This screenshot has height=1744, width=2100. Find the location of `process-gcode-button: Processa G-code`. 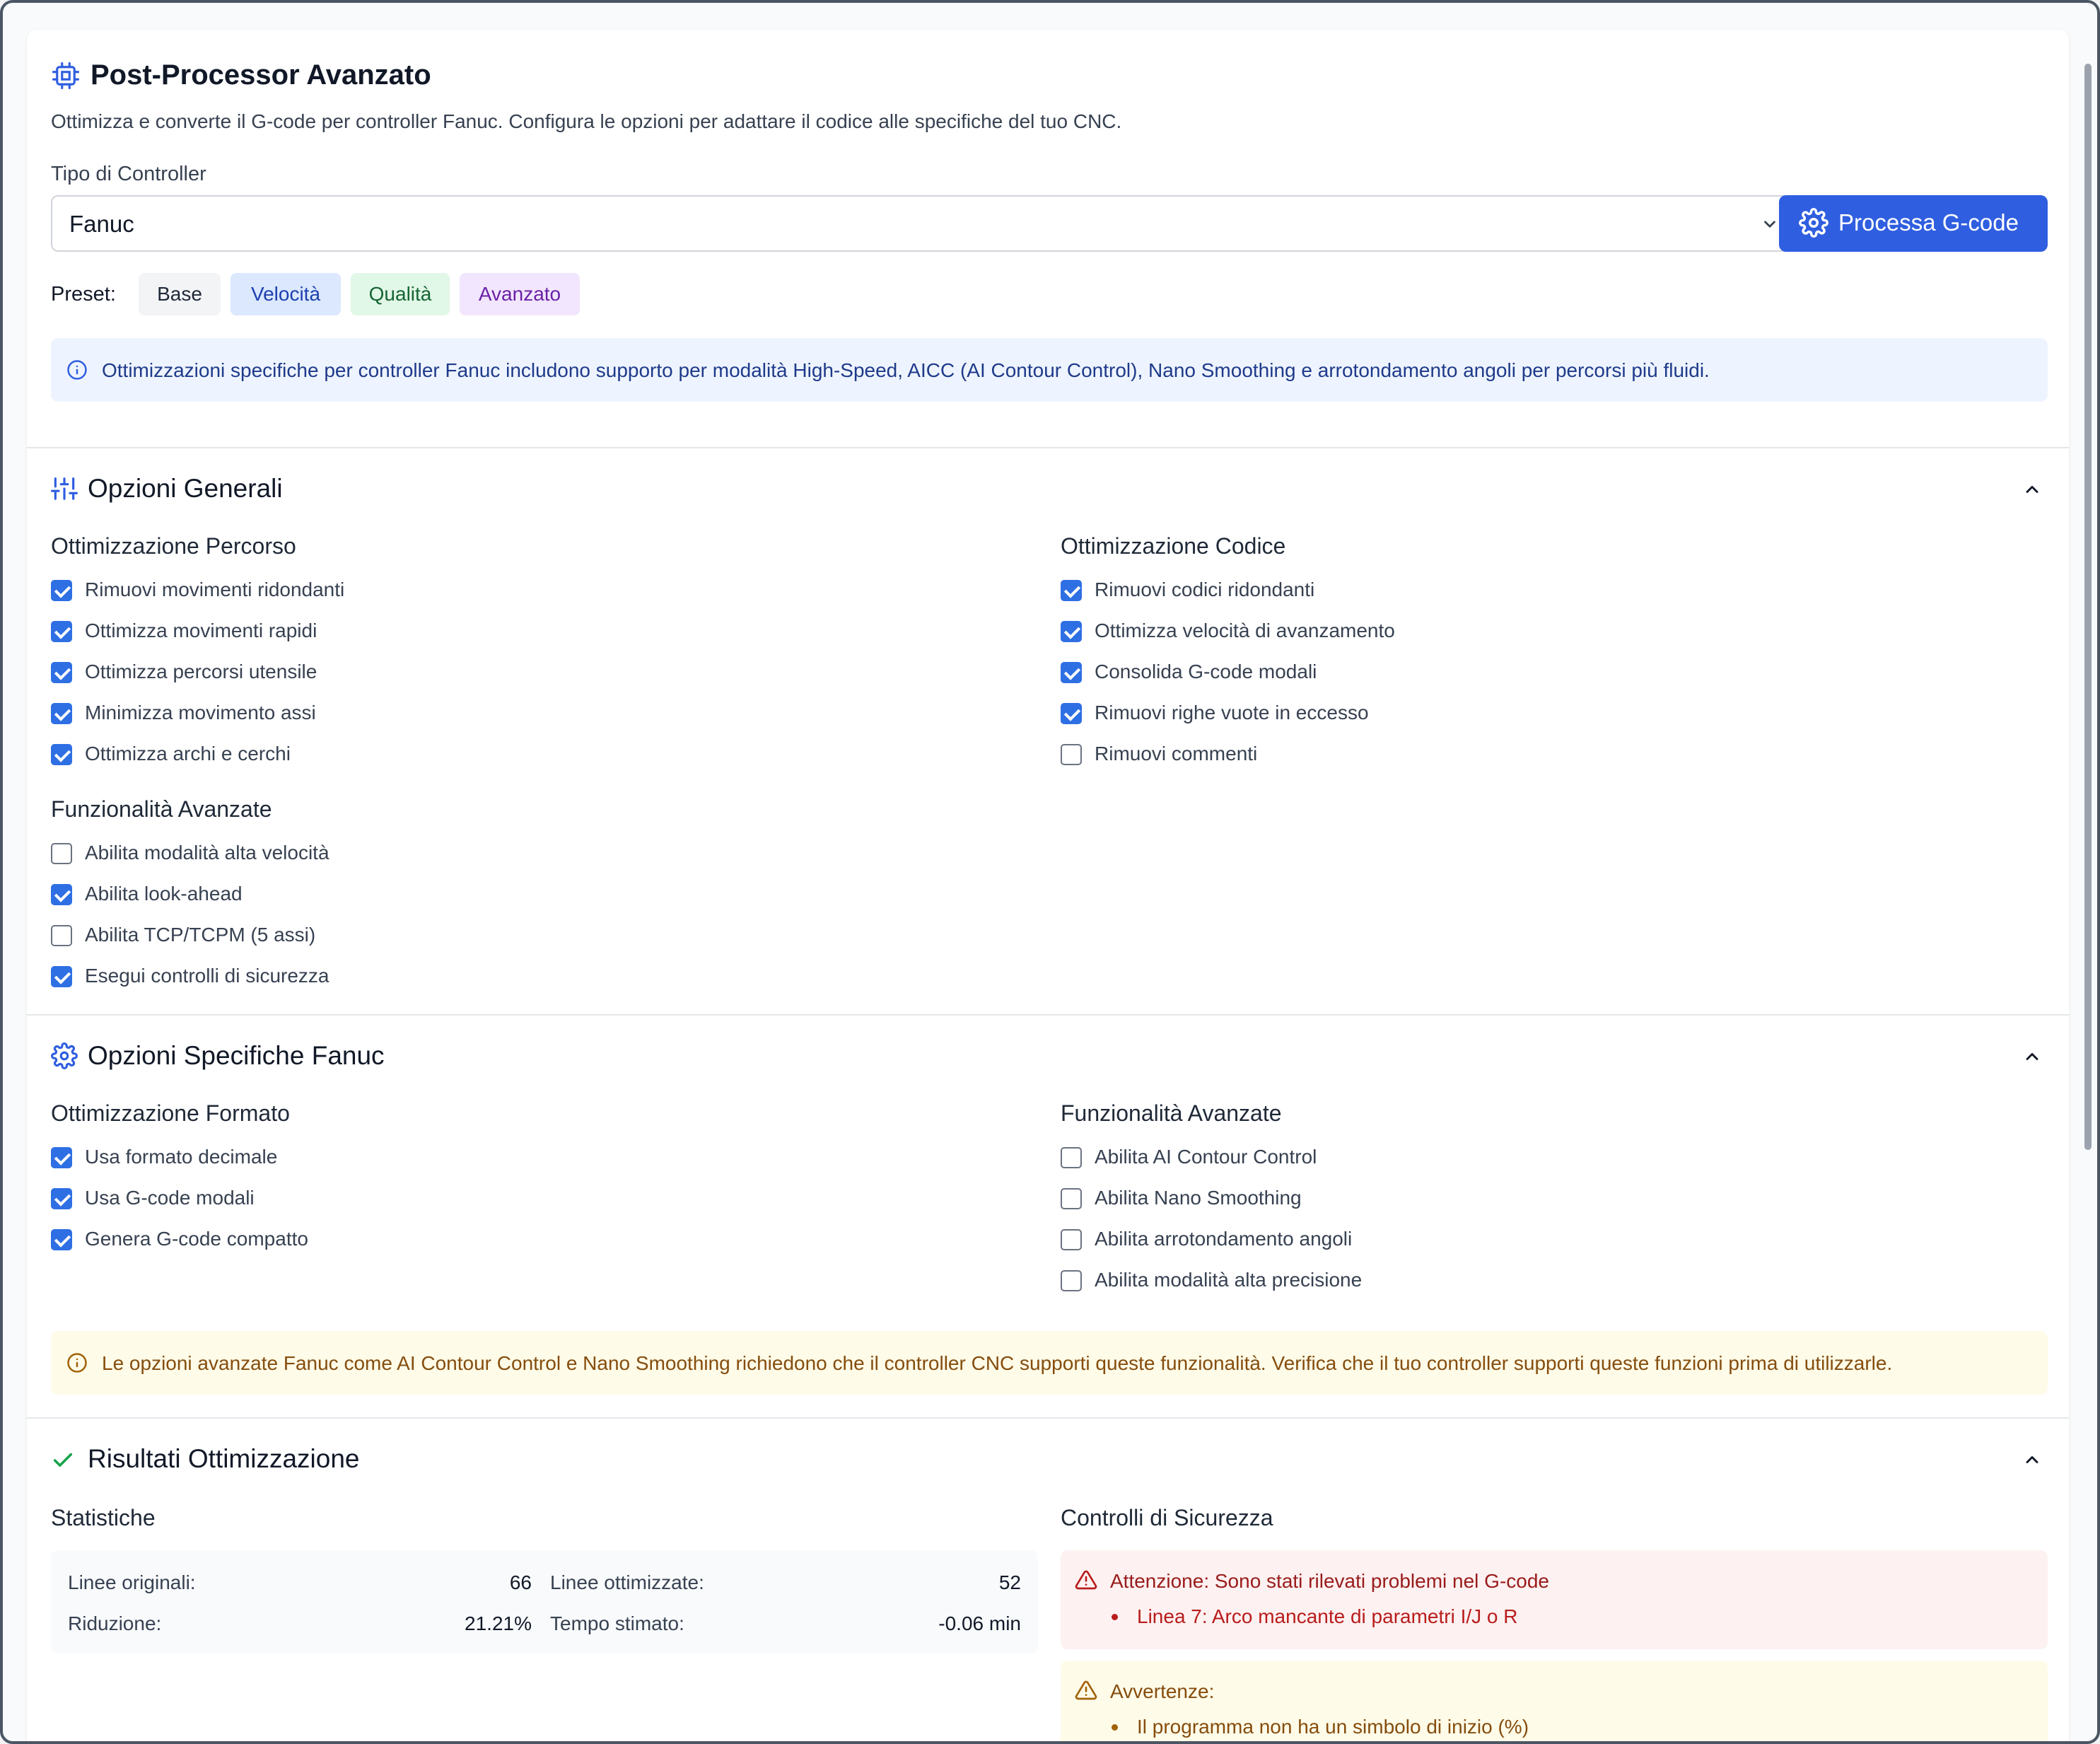

process-gcode-button: Processa G-code is located at coordinates (1914, 223).